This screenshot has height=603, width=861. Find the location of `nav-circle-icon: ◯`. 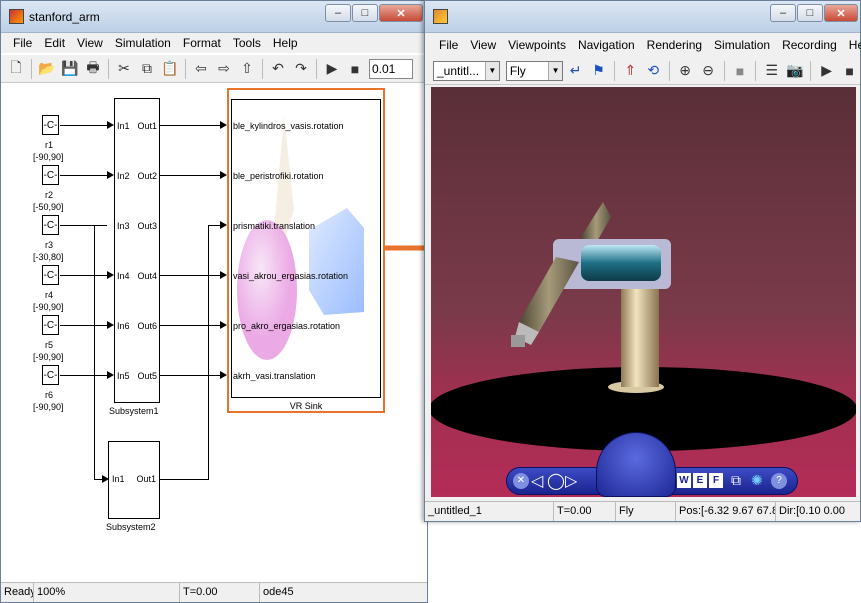

nav-circle-icon: ◯ is located at coordinates (556, 481).